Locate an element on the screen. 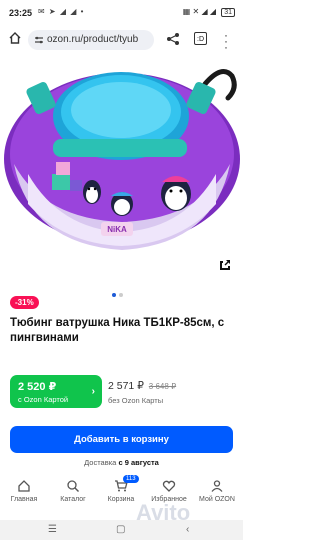  system-navigation-bar: ☰ ▢ ‹ is located at coordinates (121, 530).